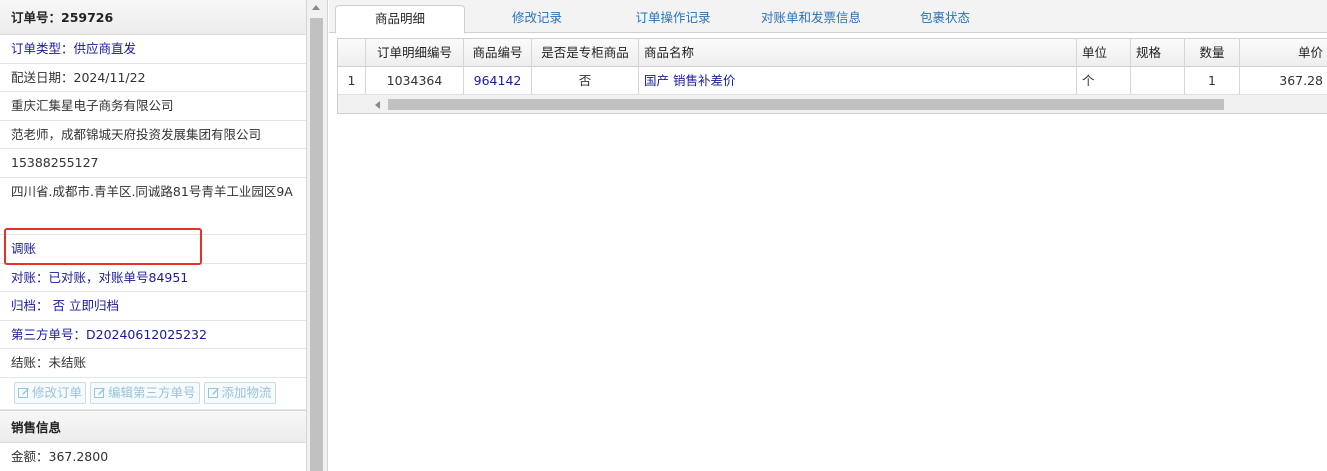 This screenshot has height=471, width=1327. I want to click on quantity-cell: 1, so click(1212, 80).